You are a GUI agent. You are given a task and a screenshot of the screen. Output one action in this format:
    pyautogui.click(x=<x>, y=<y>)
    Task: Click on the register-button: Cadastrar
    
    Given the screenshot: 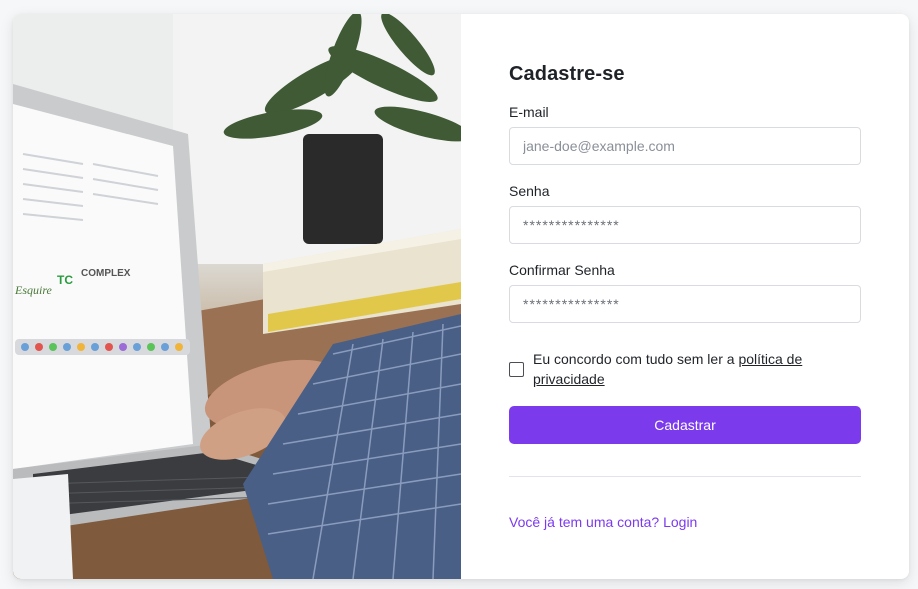 What is the action you would take?
    pyautogui.click(x=685, y=425)
    